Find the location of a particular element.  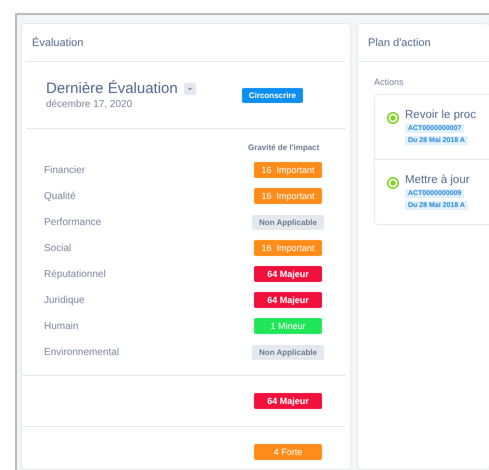

evaluation-date: décembre 17, 2020 is located at coordinates (90, 104).